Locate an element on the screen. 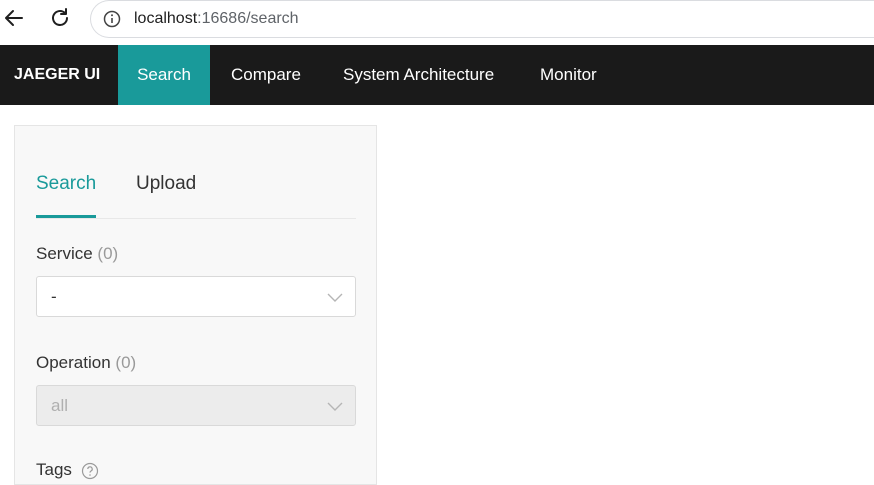 The image size is (874, 485). info-icon is located at coordinates (112, 19).